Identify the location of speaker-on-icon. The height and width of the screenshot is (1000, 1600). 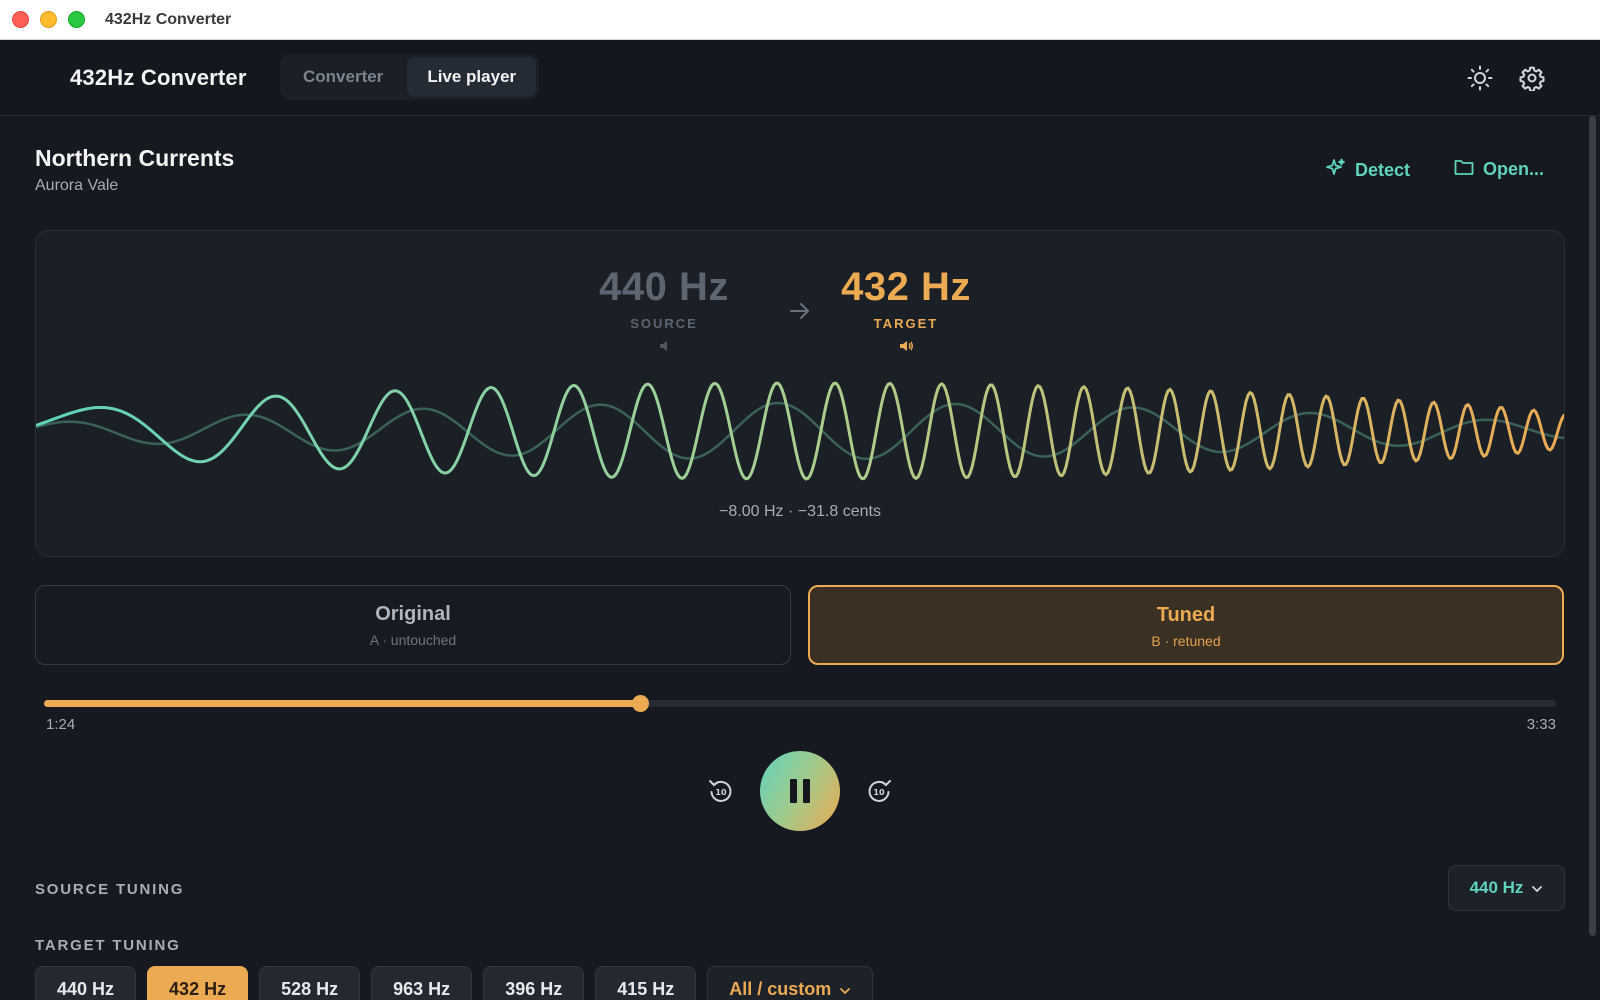
(906, 346).